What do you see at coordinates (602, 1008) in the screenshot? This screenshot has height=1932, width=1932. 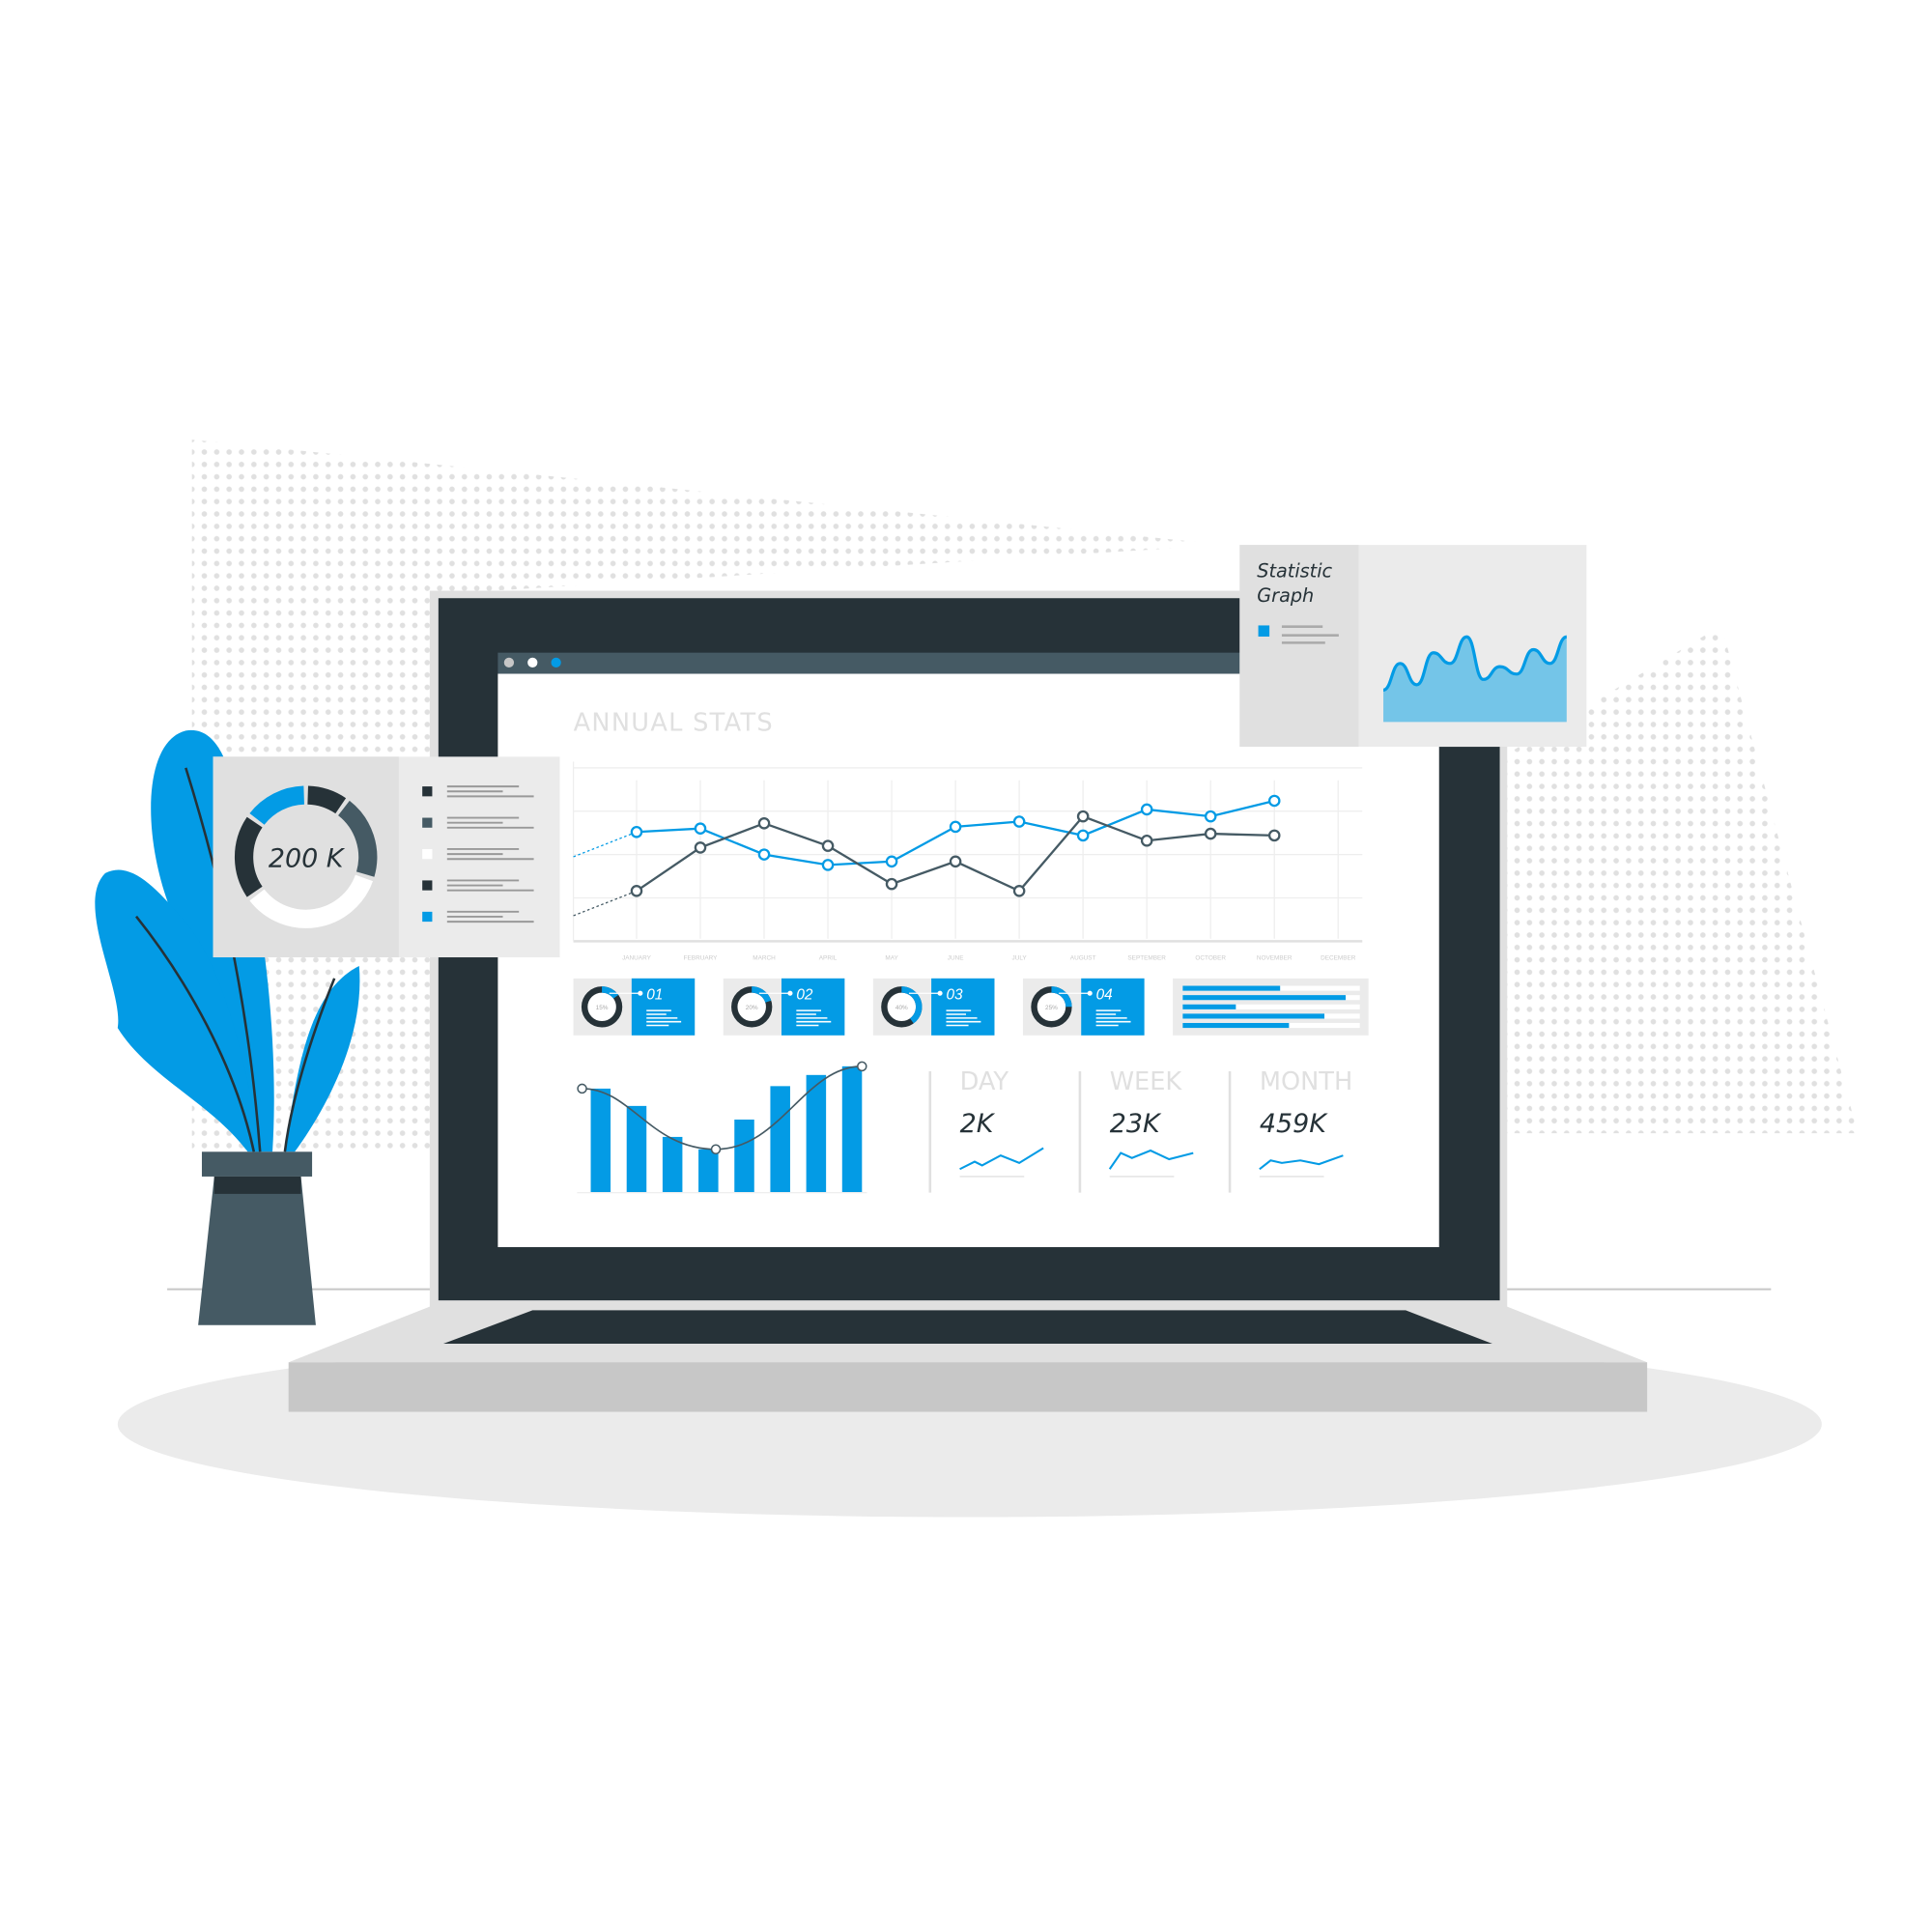 I see `card-percent: 15%` at bounding box center [602, 1008].